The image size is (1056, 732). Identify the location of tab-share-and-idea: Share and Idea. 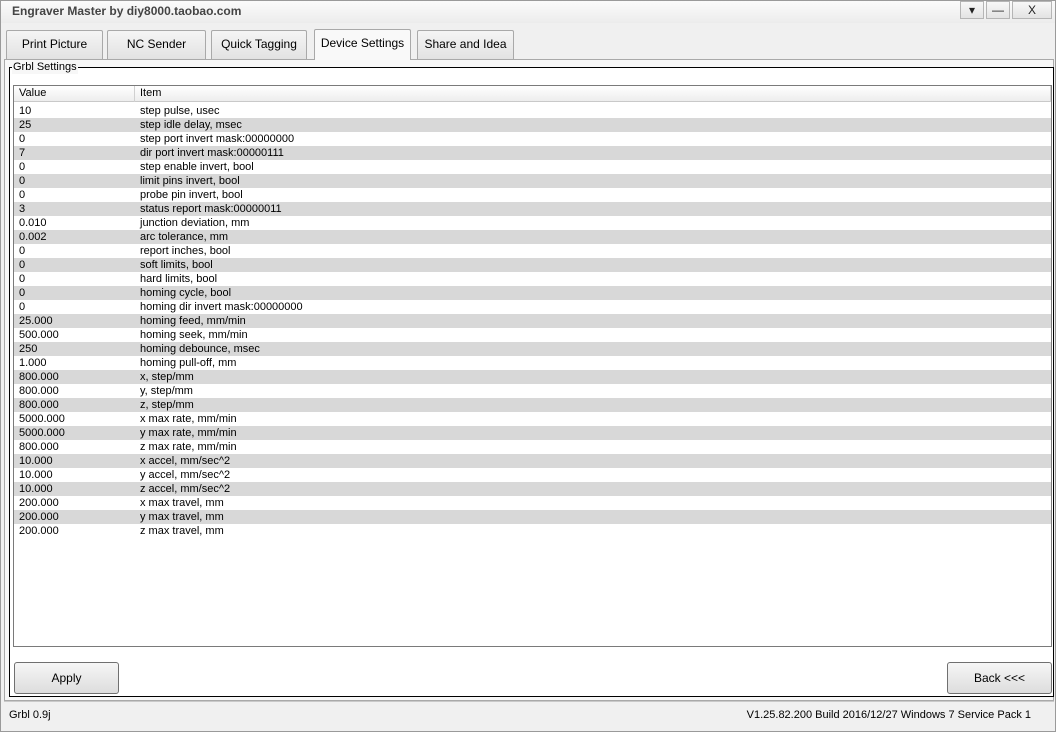
(465, 44).